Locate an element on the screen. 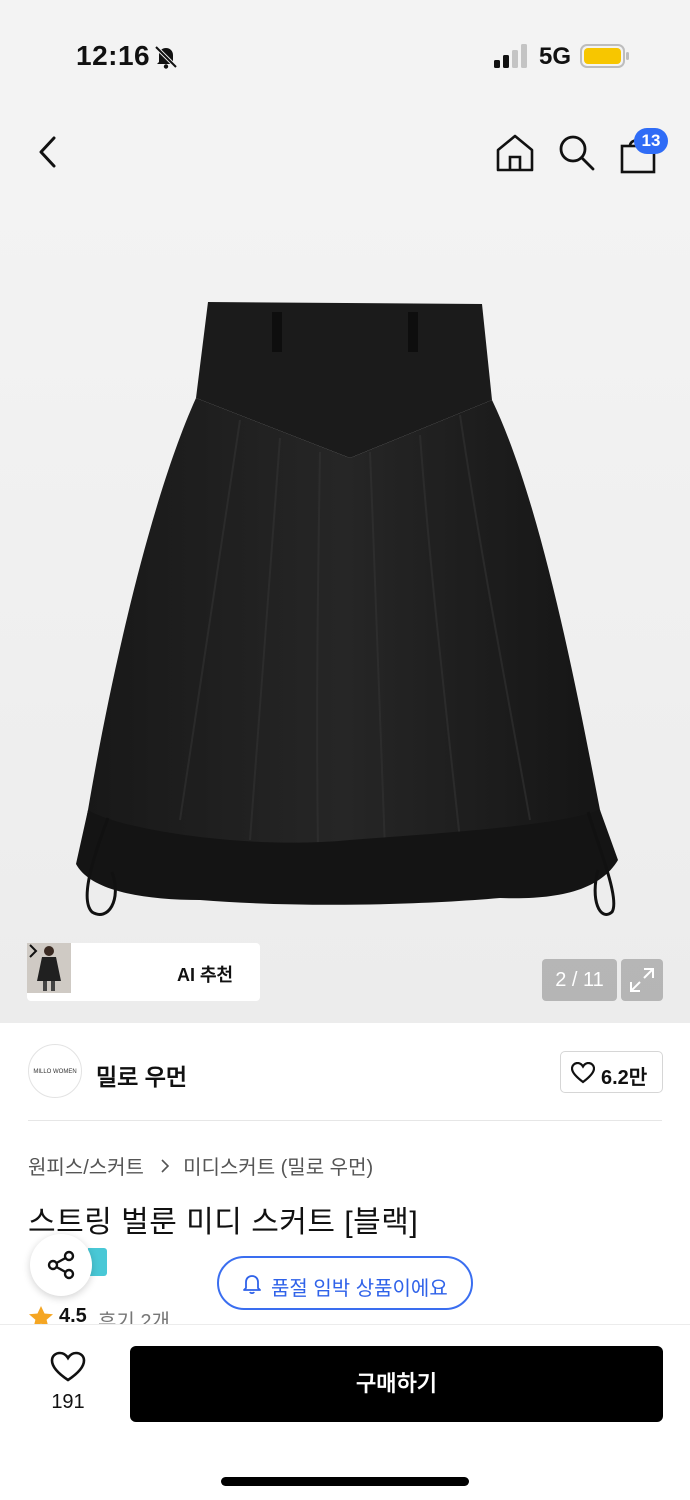 Image resolution: width=690 pixels, height=1500 pixels. bell-icon is located at coordinates (252, 1285).